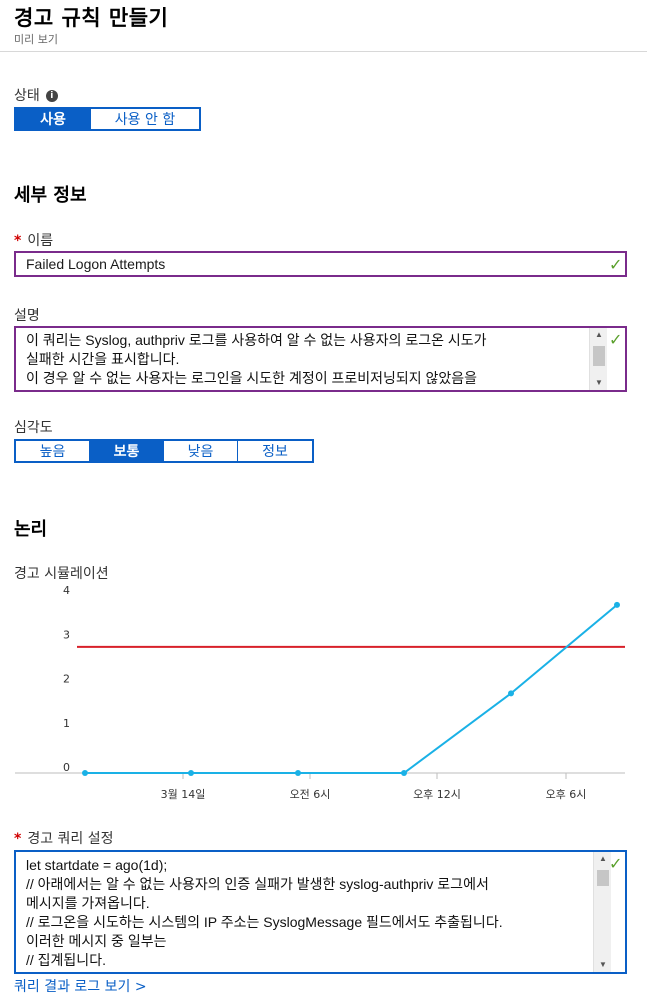  What do you see at coordinates (97, 865) in the screenshot?
I see `query-line: let startdate = ago(1d);` at bounding box center [97, 865].